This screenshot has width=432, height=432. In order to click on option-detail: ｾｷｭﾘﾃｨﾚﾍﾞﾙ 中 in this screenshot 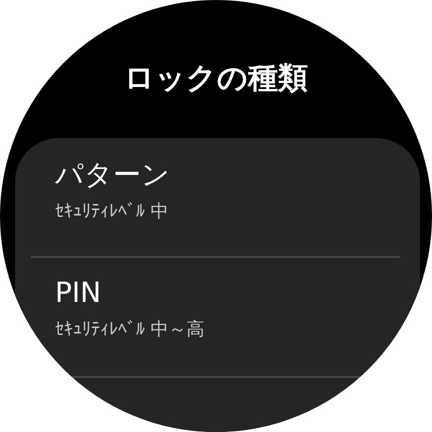, I will do `click(112, 212)`.